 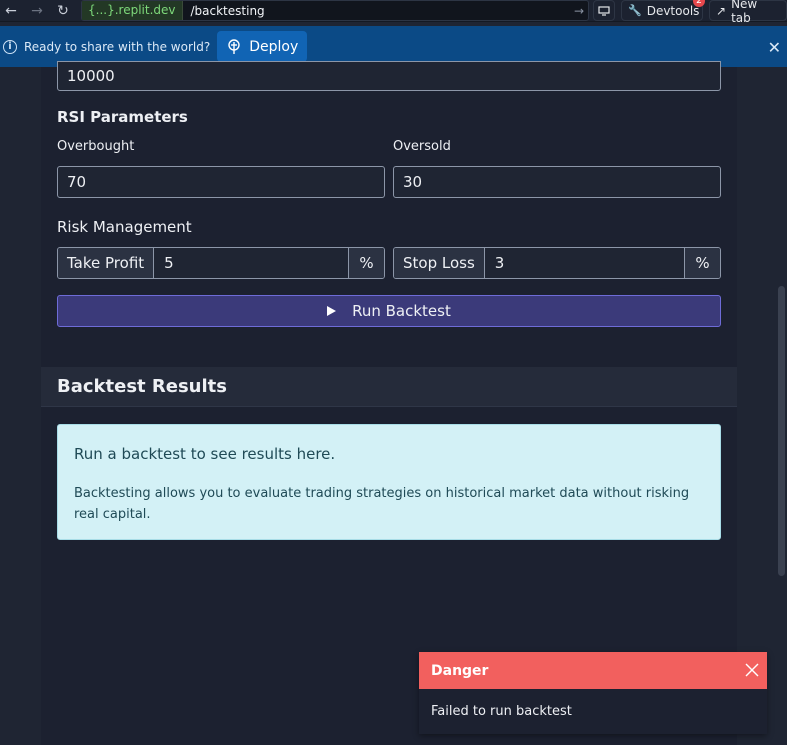 I want to click on go-arrow-icon: →, so click(x=579, y=11).